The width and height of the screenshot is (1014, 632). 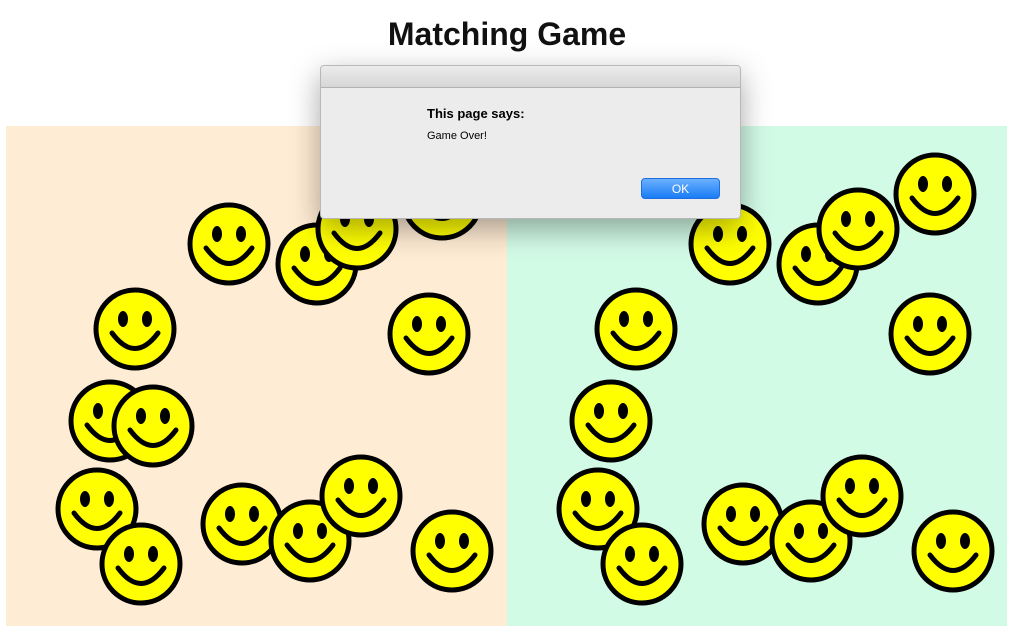 What do you see at coordinates (507, 34) in the screenshot?
I see `page-title: Matching Game` at bounding box center [507, 34].